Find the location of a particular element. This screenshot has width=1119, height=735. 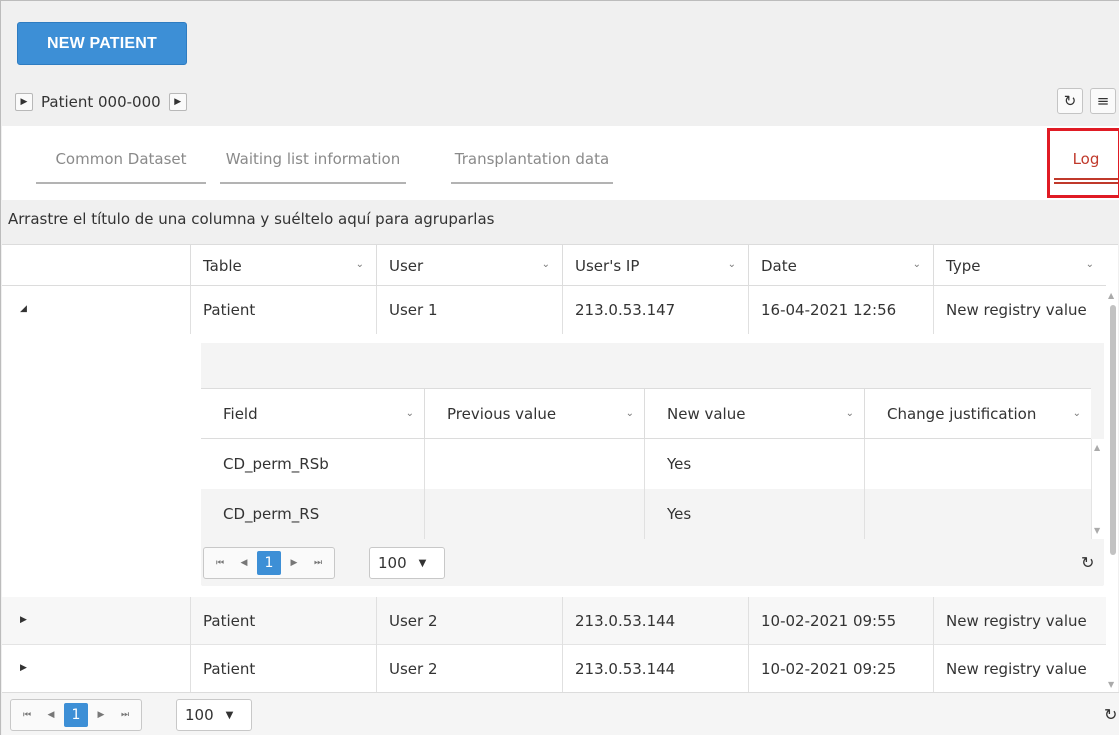

patient-navigator: ▶ Patient 000-000 ▶ is located at coordinates (101, 102).